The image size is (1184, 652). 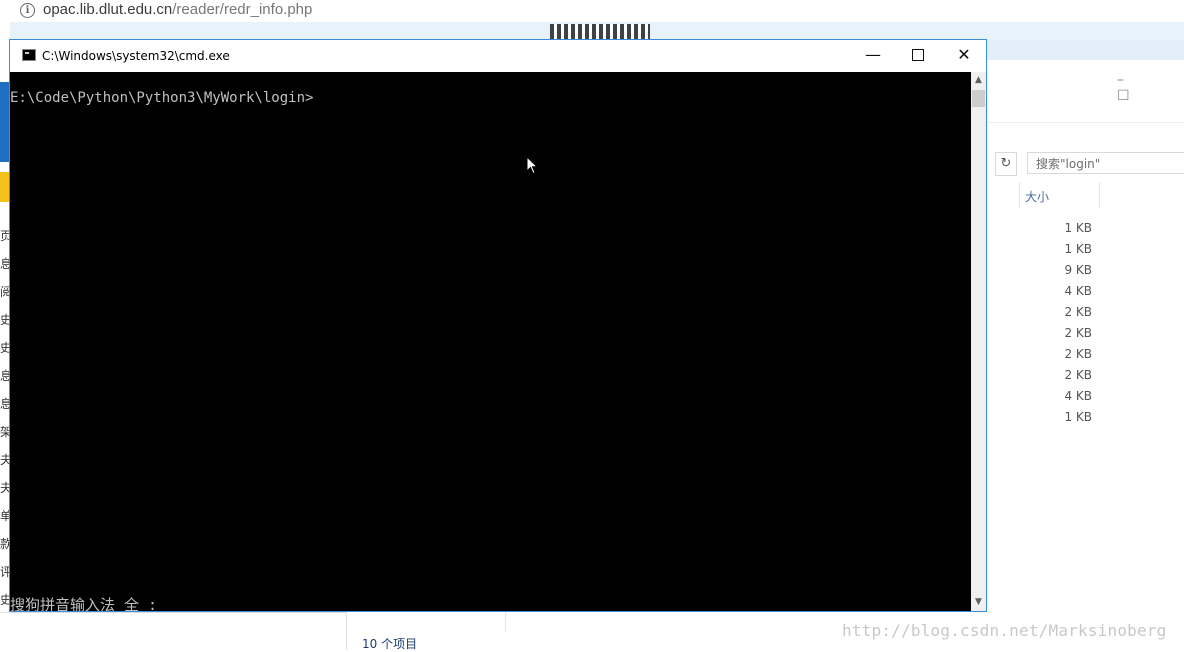 I want to click on vertical-scrollbar: ▲ ▼, so click(x=978, y=341).